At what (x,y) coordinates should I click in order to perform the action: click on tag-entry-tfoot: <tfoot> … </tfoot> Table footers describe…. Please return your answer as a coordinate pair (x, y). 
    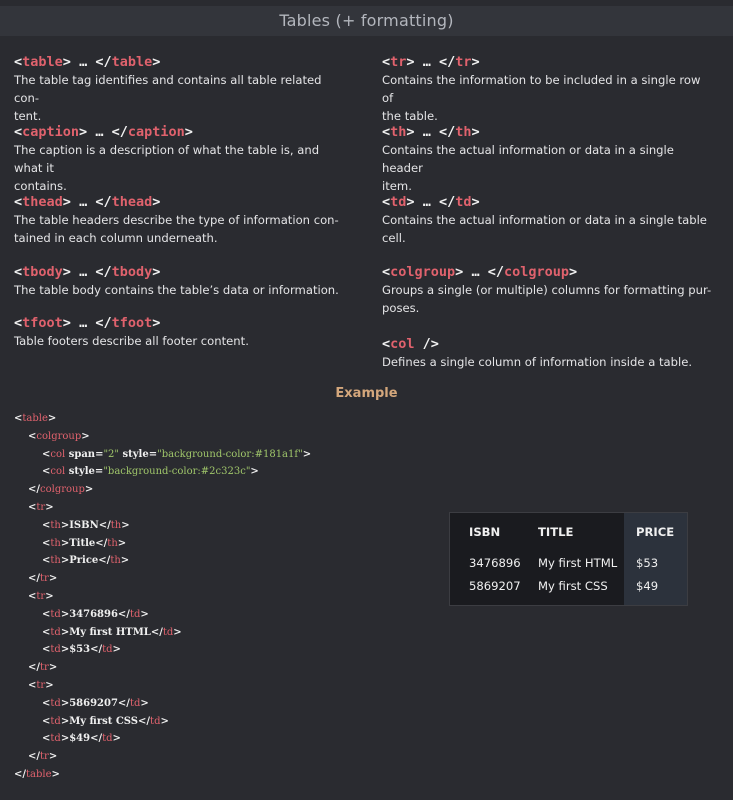
    Looking at the image, I should click on (179, 332).